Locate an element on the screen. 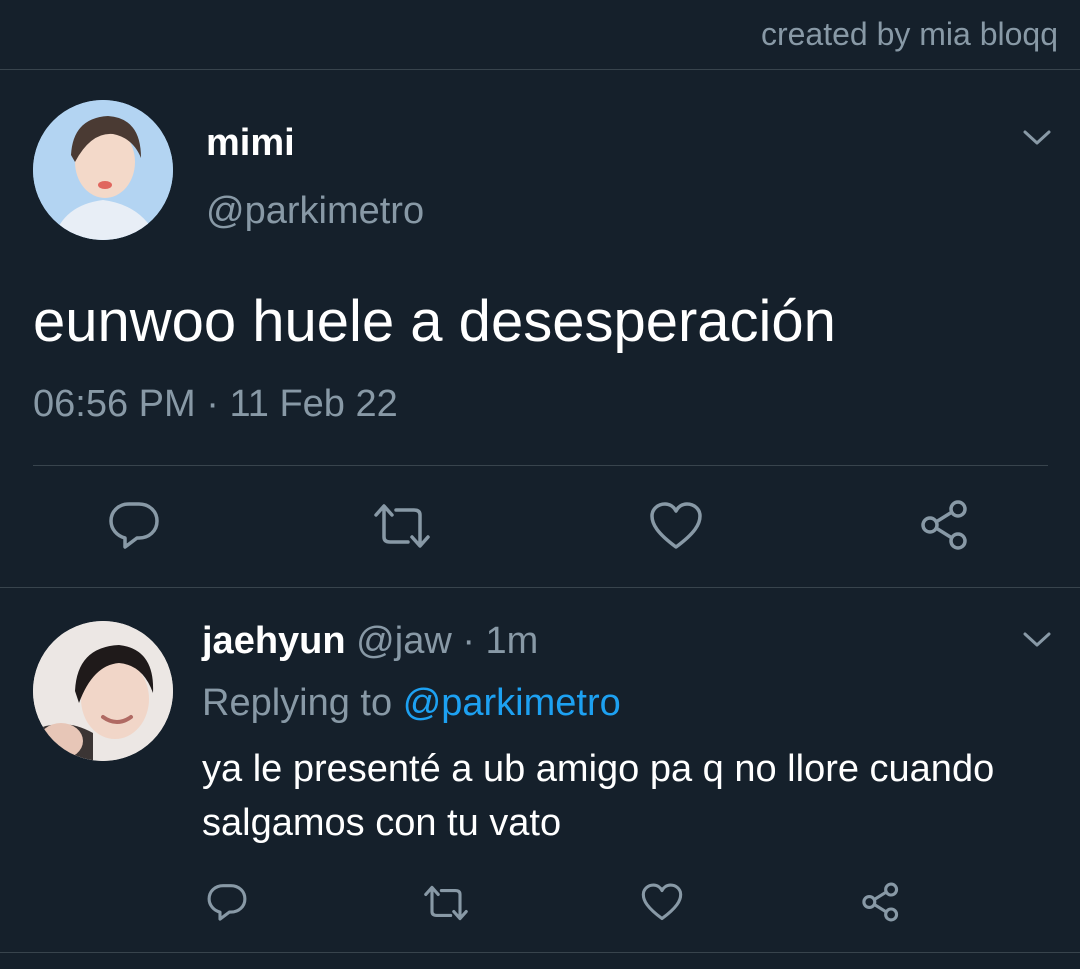 This screenshot has width=1080, height=969. thread-divider is located at coordinates (540, 587).